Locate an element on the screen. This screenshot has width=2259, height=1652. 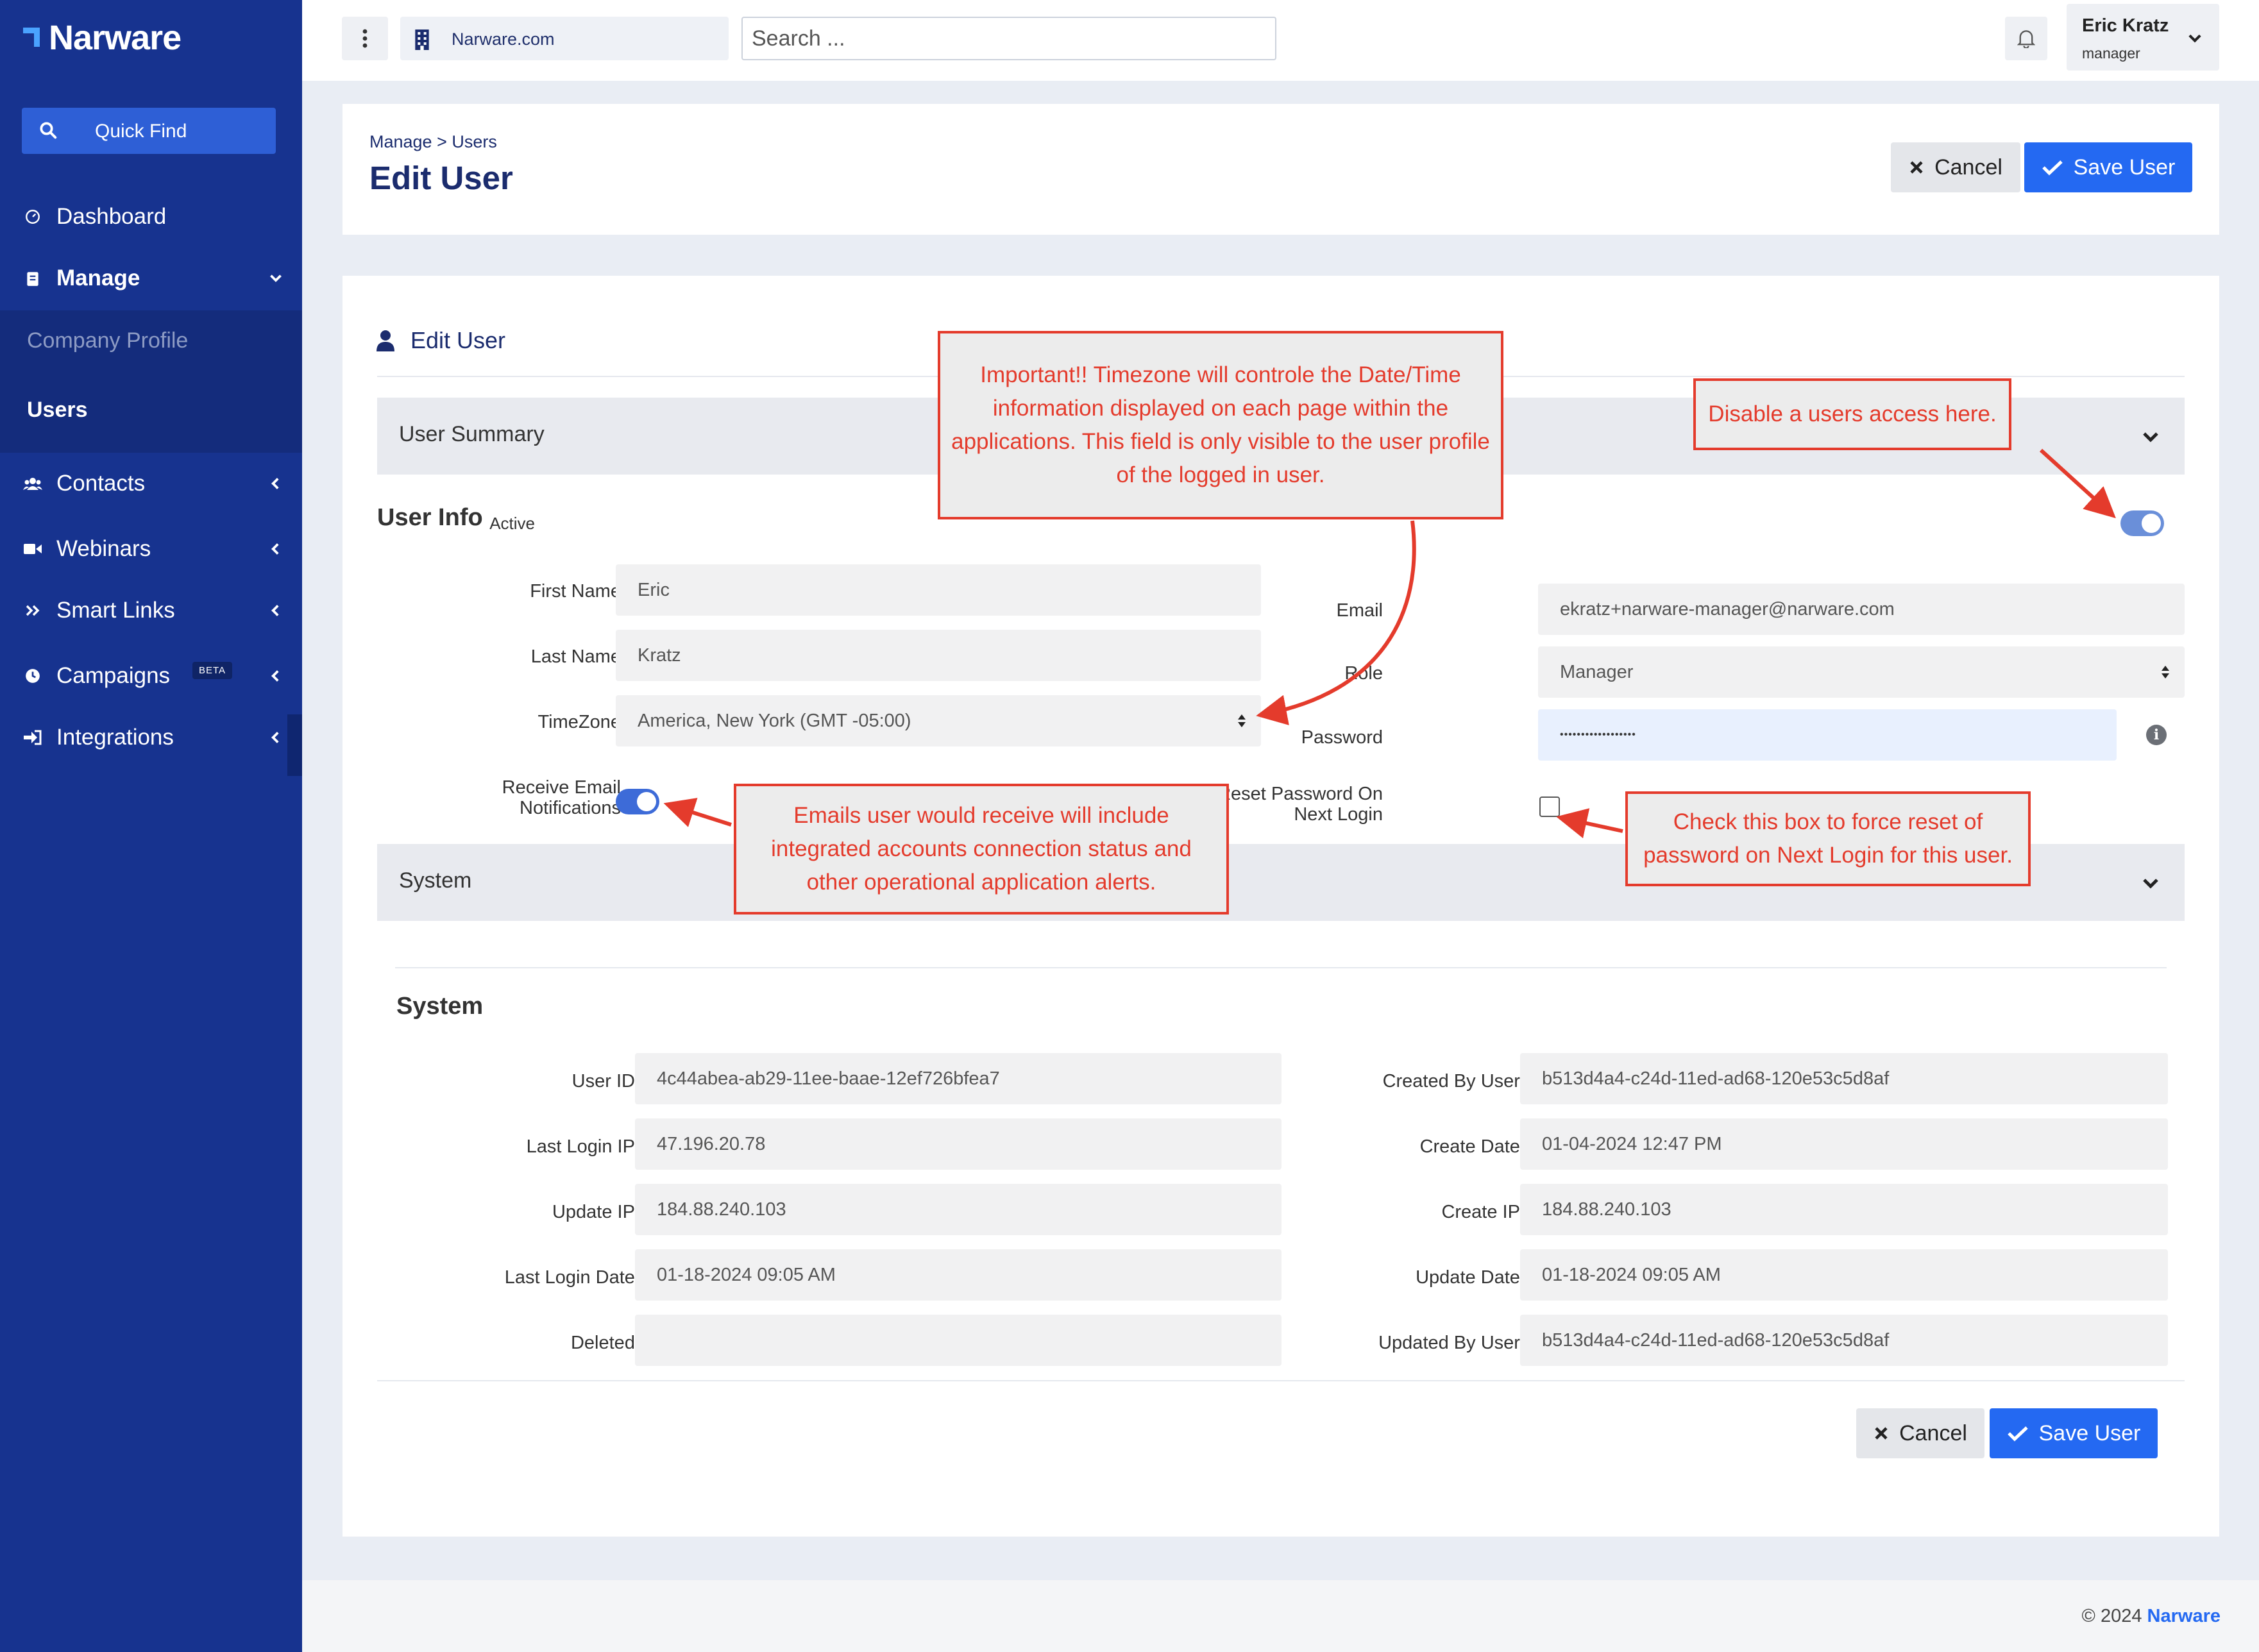
timezone-label: TimeZone is located at coordinates (579, 722).